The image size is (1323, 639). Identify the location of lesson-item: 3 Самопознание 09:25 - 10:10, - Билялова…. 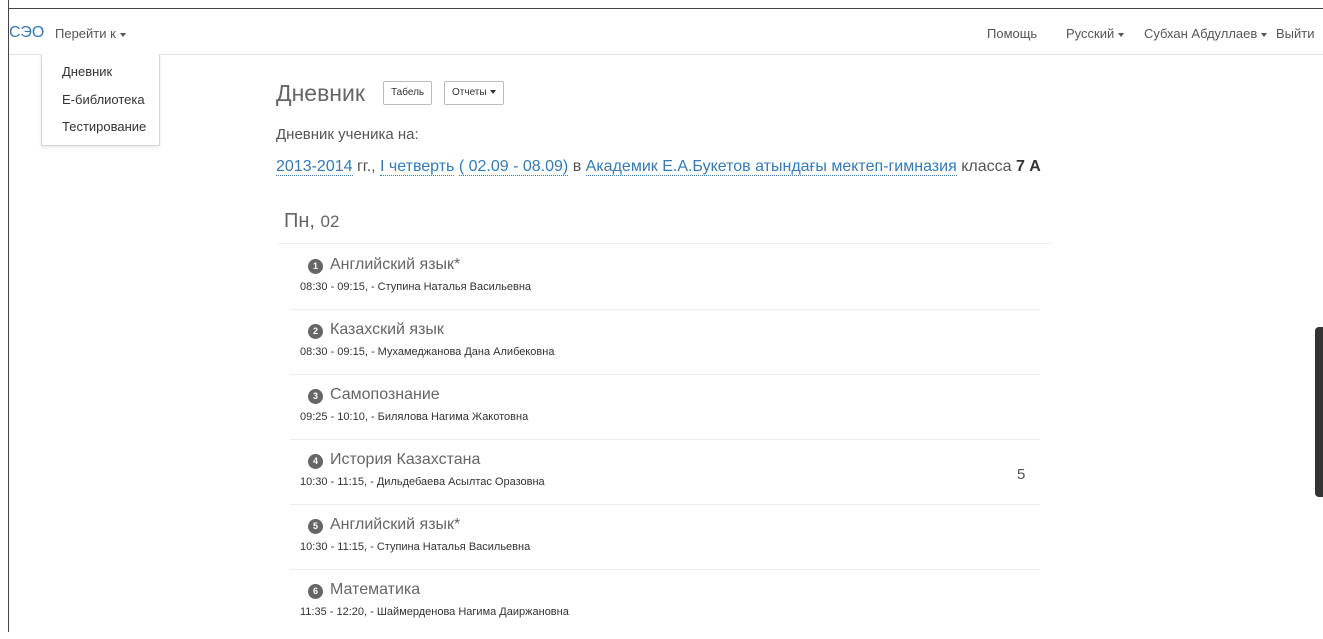
(665, 413).